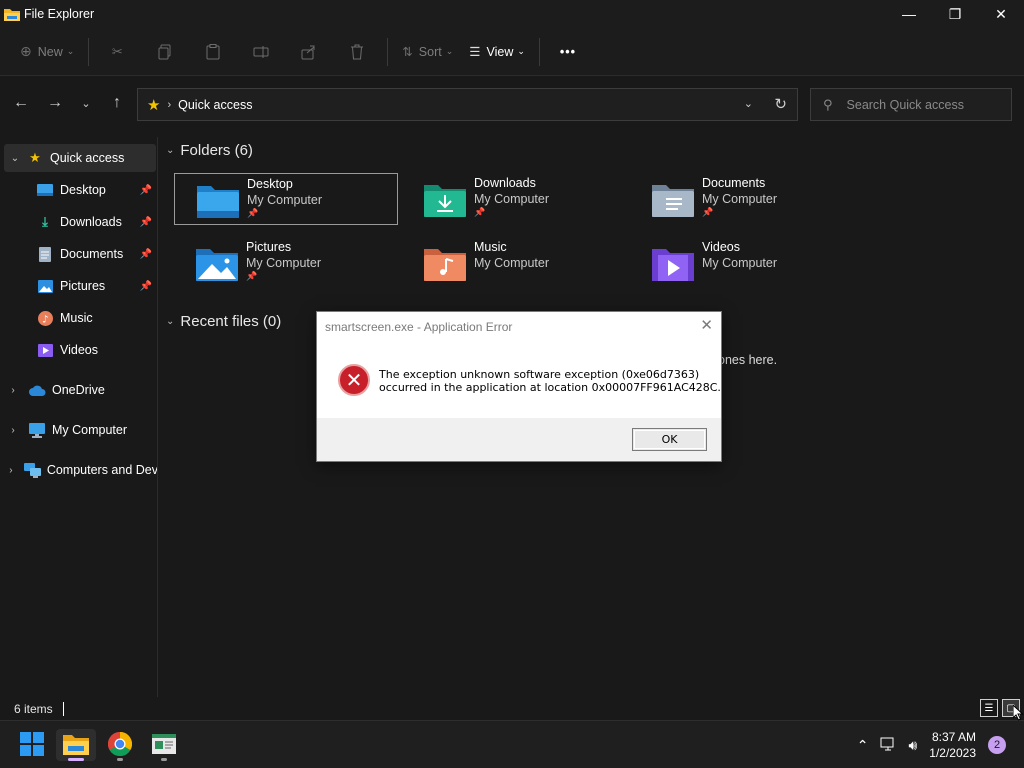  What do you see at coordinates (164, 759) in the screenshot?
I see `running-app-indicator` at bounding box center [164, 759].